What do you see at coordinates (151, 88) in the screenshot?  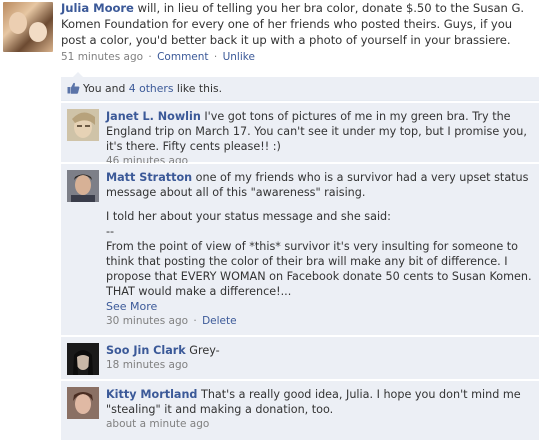 I see `likers-link: 4 others` at bounding box center [151, 88].